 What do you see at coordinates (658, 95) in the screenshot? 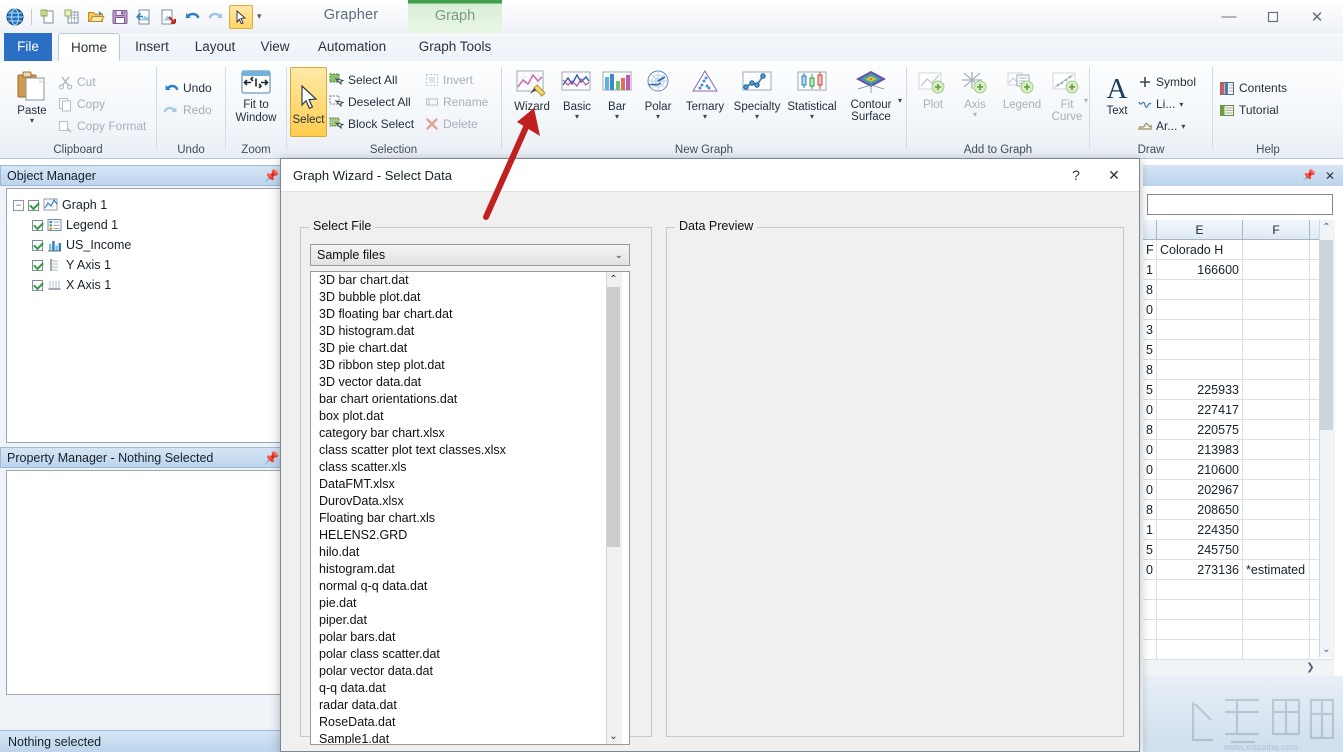
I see `polar-plot-button: Polar ▾` at bounding box center [658, 95].